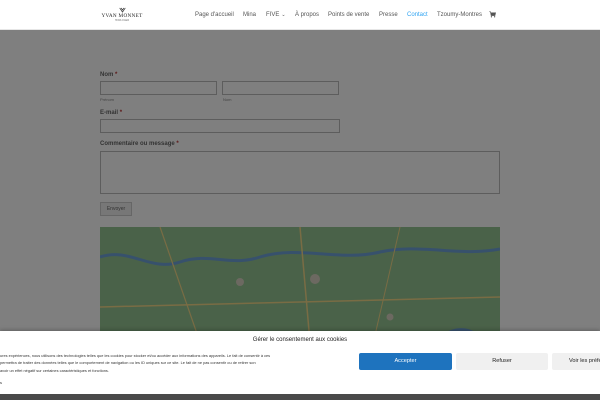 The image size is (600, 400). Describe the element at coordinates (214, 15) in the screenshot. I see `nav-item-accueil: Page d'accueil` at that location.